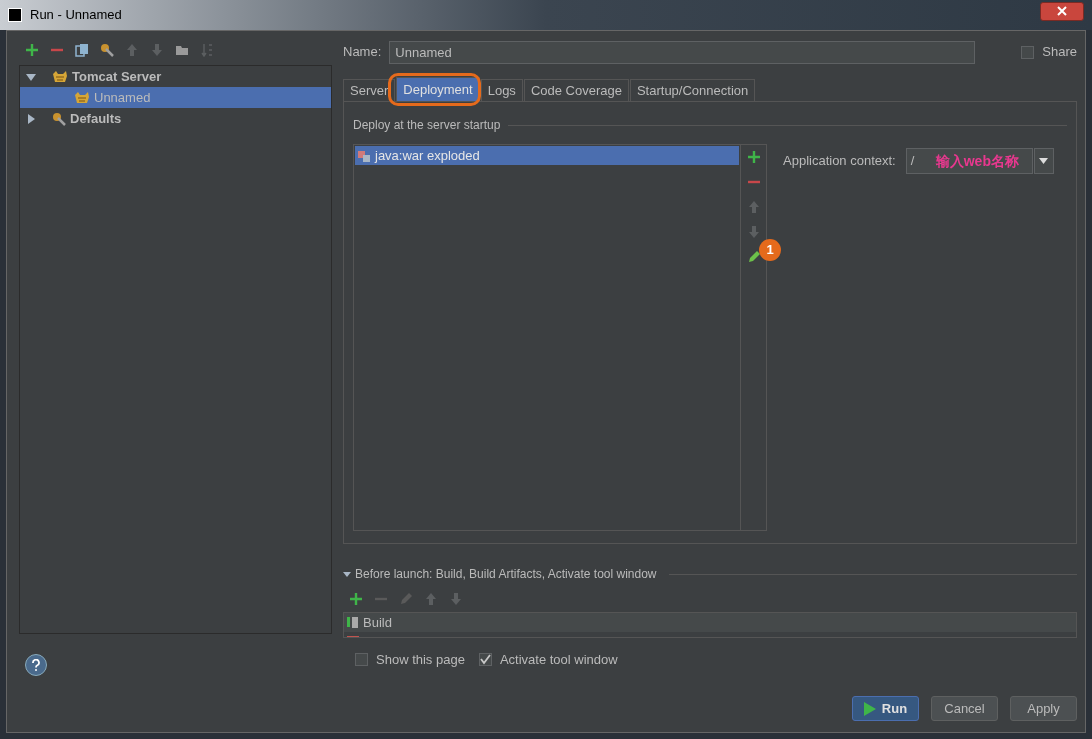  Describe the element at coordinates (175, 97) in the screenshot. I see `tree-item: Unnamed` at that location.